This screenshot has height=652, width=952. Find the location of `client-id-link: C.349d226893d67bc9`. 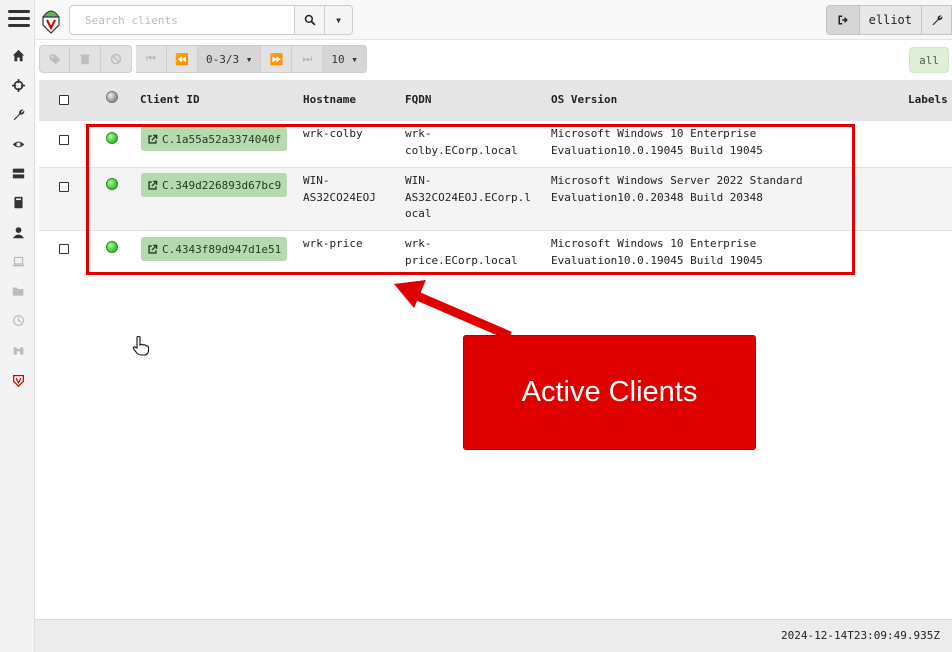

client-id-link: C.349d226893d67bc9 is located at coordinates (214, 185).